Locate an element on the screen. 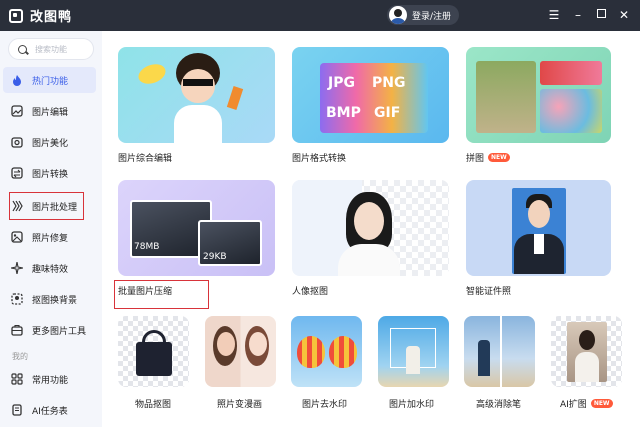 The width and height of the screenshot is (640, 427). divider-line is located at coordinates (501, 351).